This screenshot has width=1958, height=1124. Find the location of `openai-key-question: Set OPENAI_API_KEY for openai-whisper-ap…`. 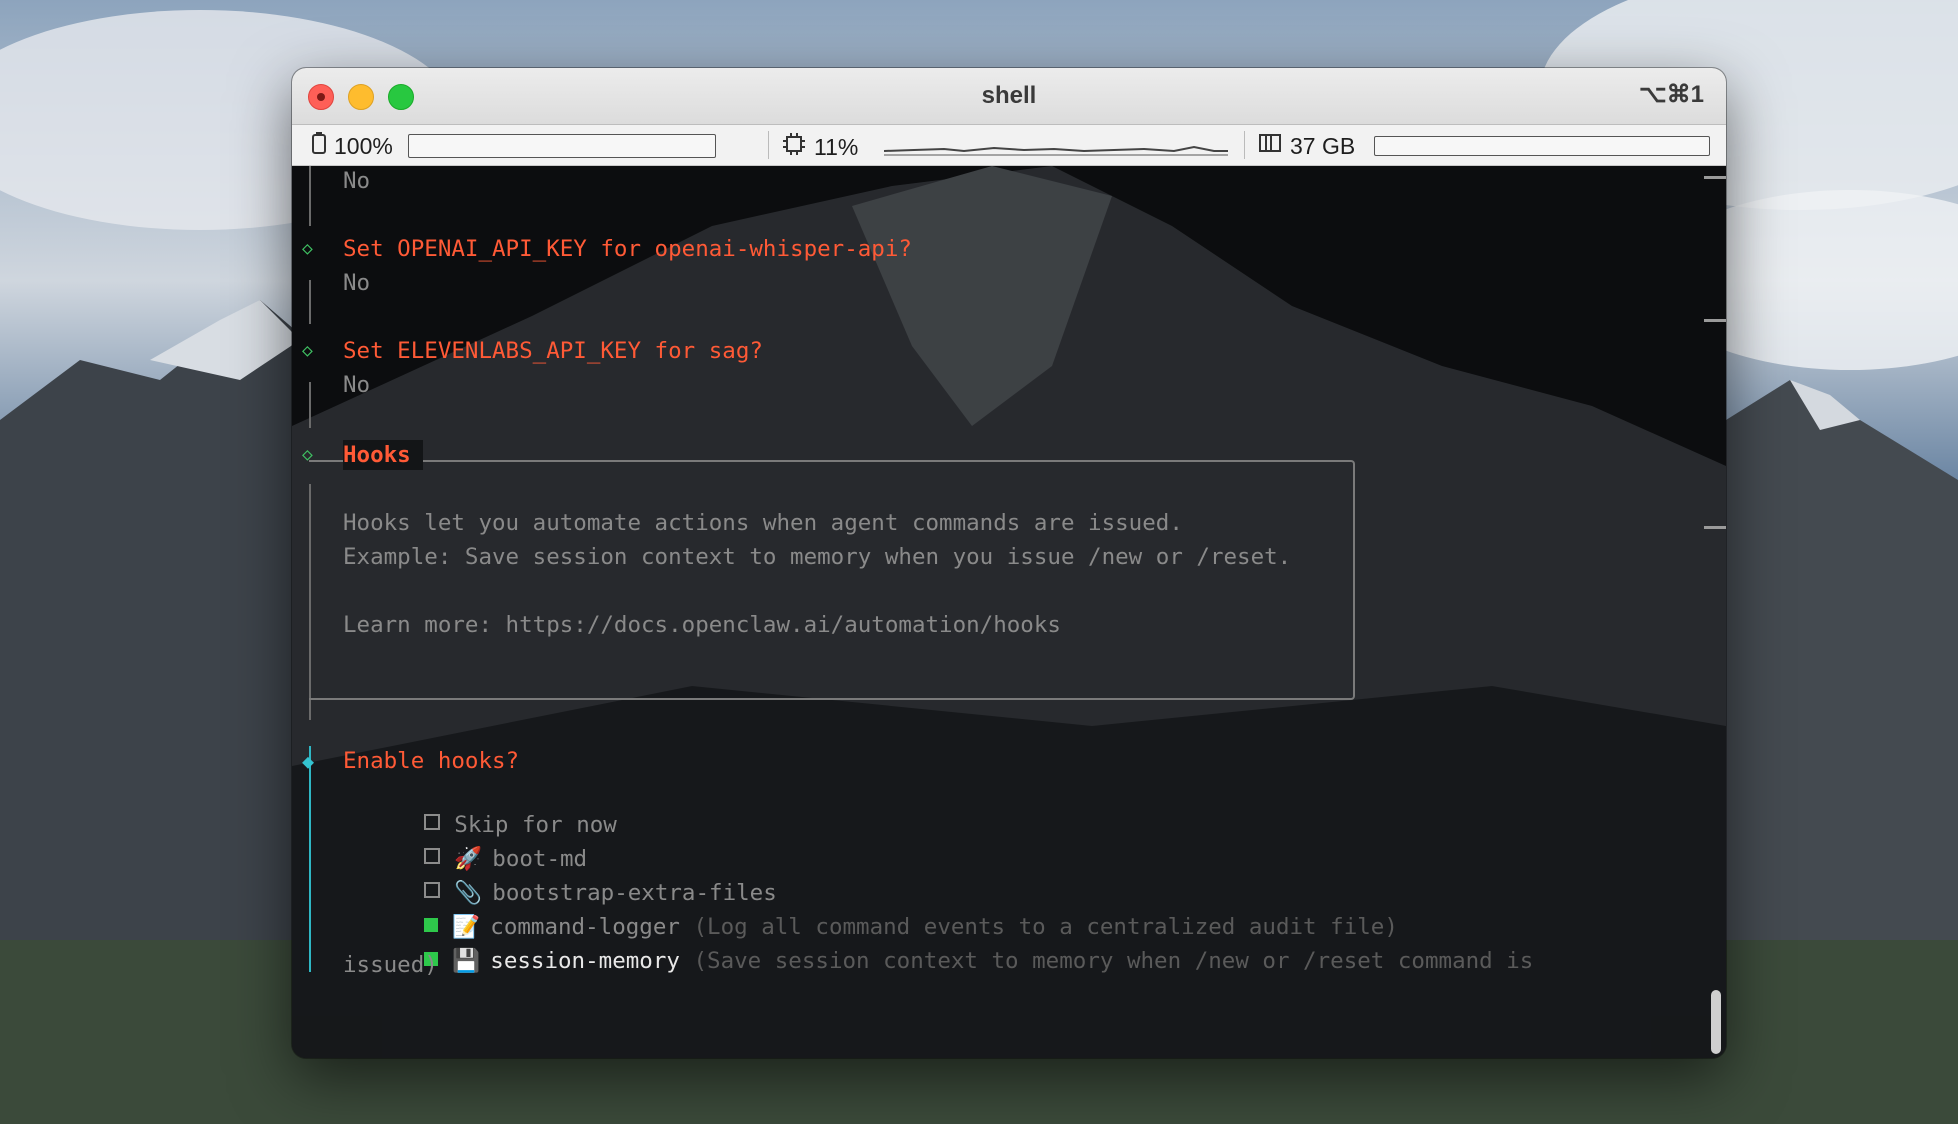

openai-key-question: Set OPENAI_API_KEY for openai-whisper-ap… is located at coordinates (627, 249).